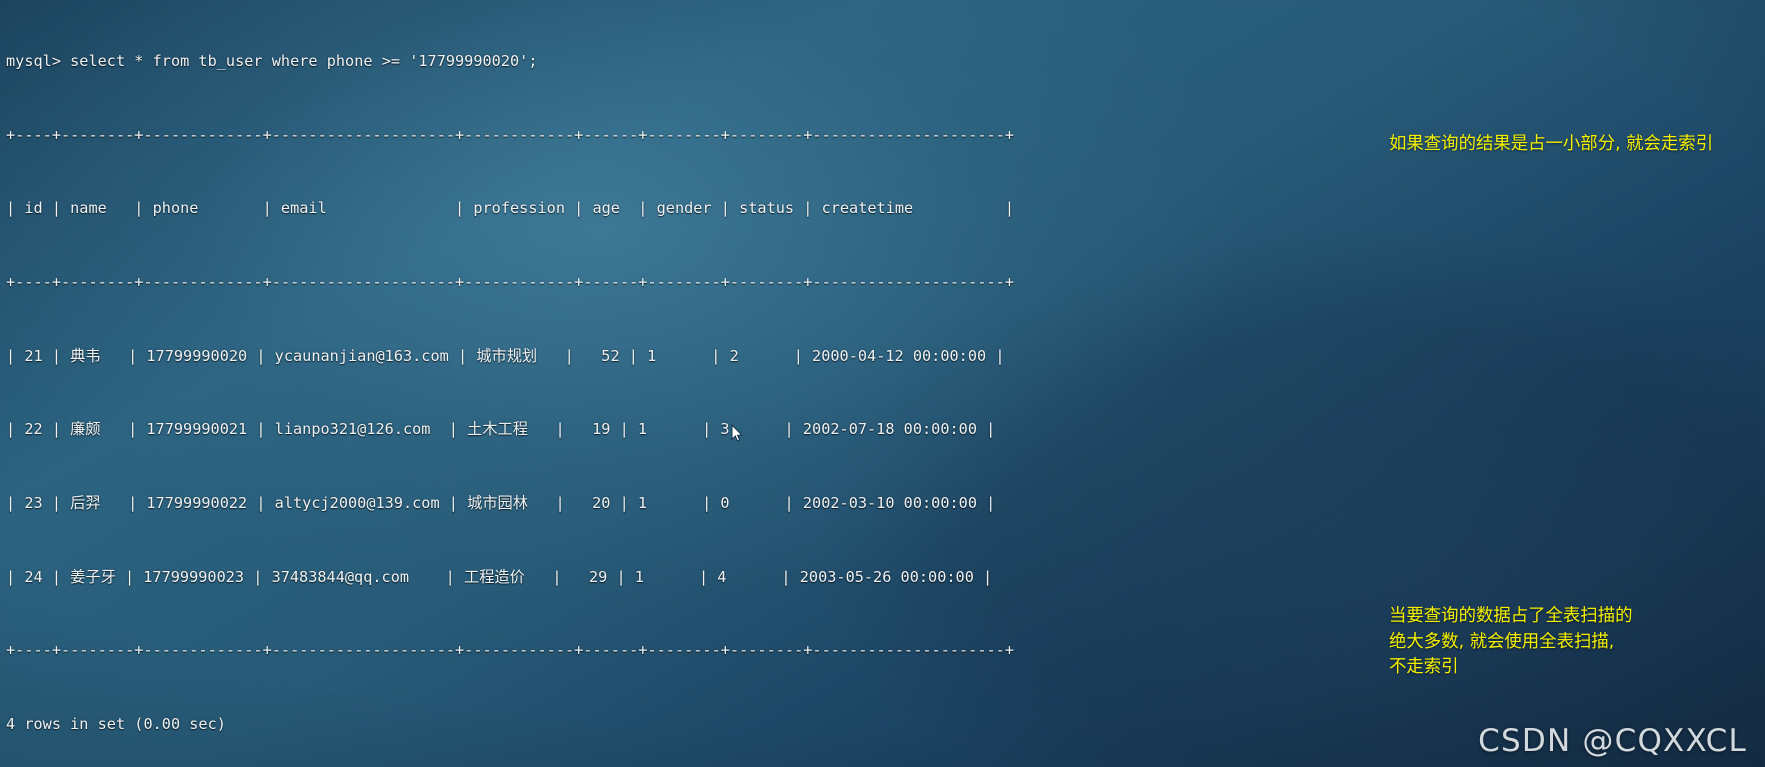 This screenshot has height=767, width=1765. Describe the element at coordinates (93, 576) in the screenshot. I see `cjk-text: 姜子牙` at that location.